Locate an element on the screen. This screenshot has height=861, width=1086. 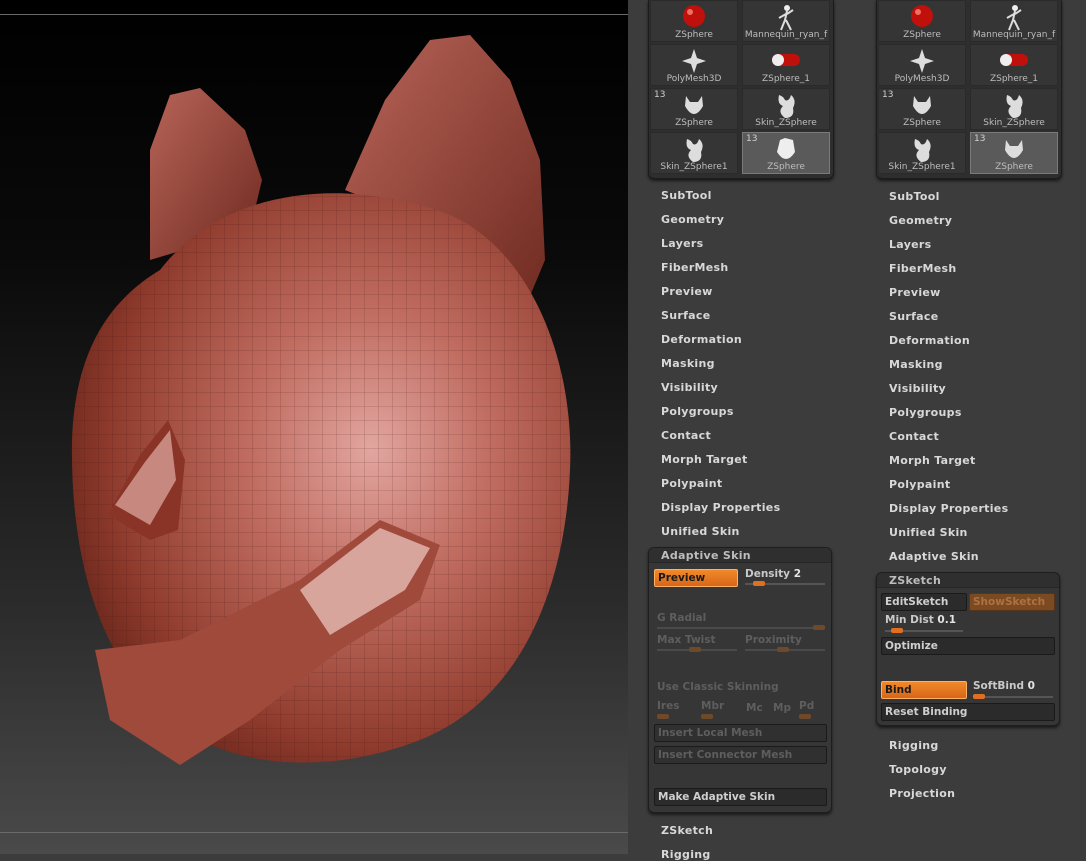
make-adaptive-skin-button: Make Adaptive Skin is located at coordinates (740, 797).